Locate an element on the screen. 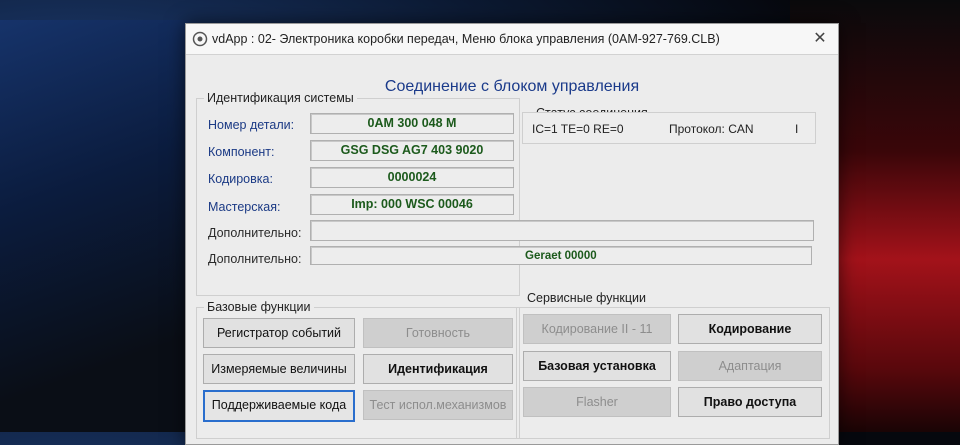 Image resolution: width=960 pixels, height=445 pixels. access-rights-button: Право доступа is located at coordinates (750, 402).